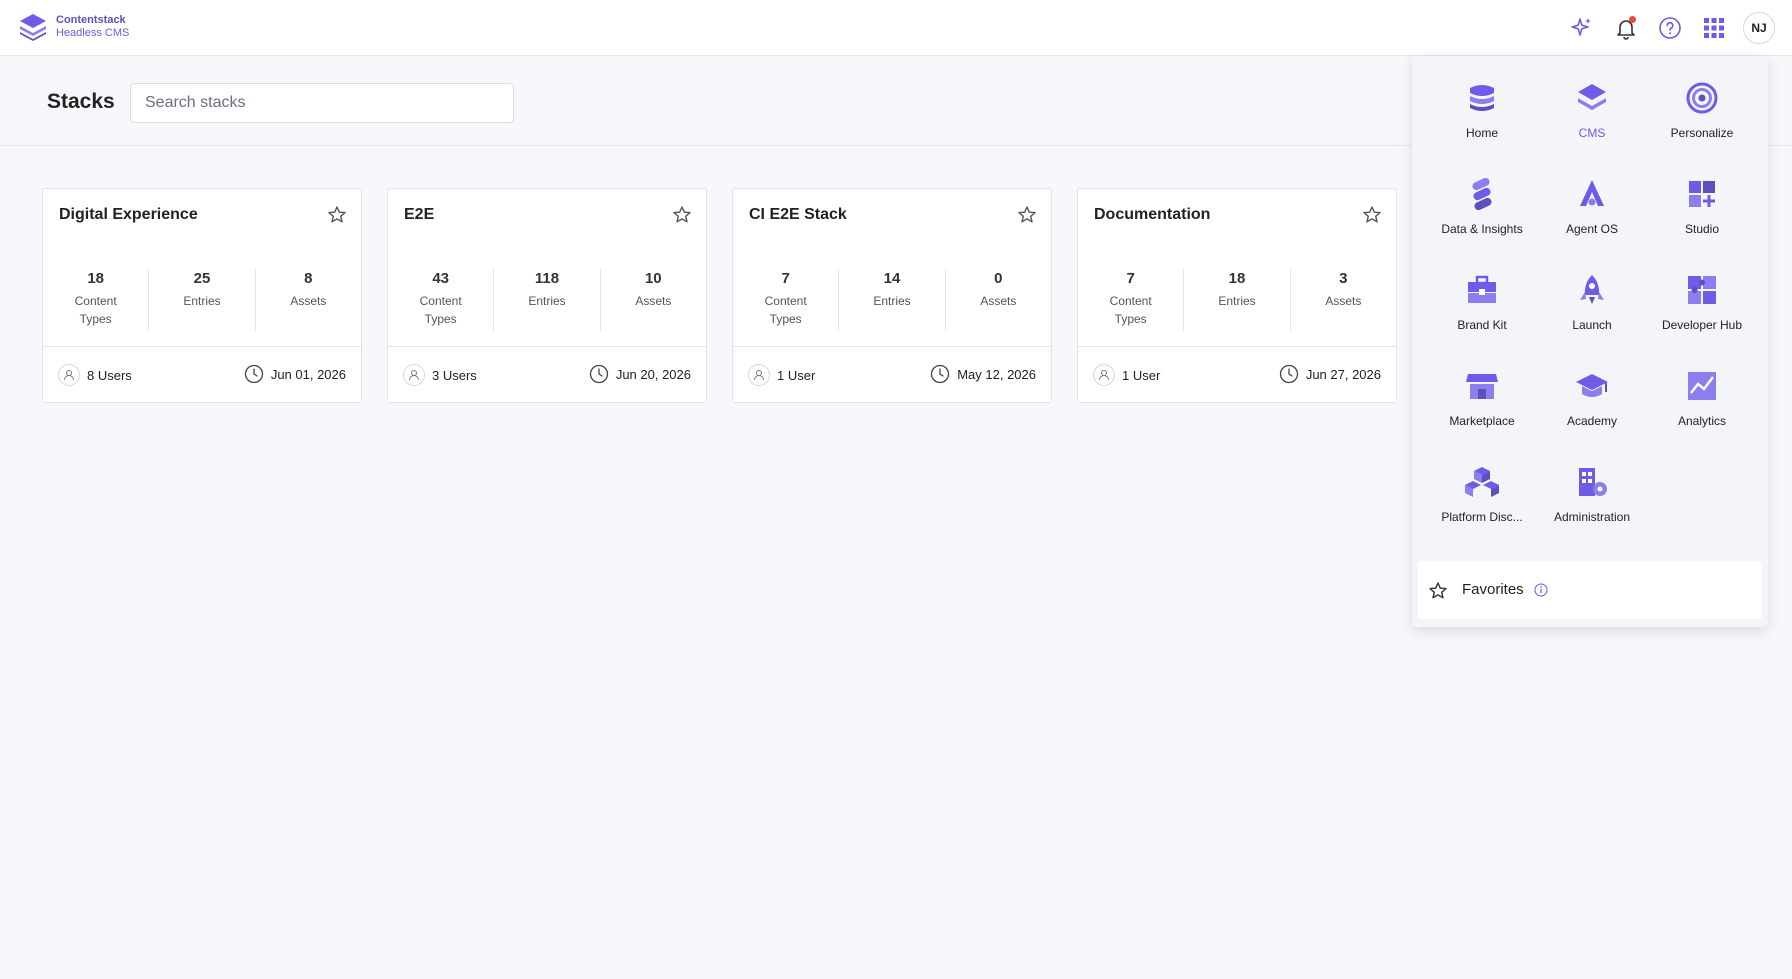  Describe the element at coordinates (892, 374) in the screenshot. I see `stack-card-footer: 1 User May 12, 2026` at that location.